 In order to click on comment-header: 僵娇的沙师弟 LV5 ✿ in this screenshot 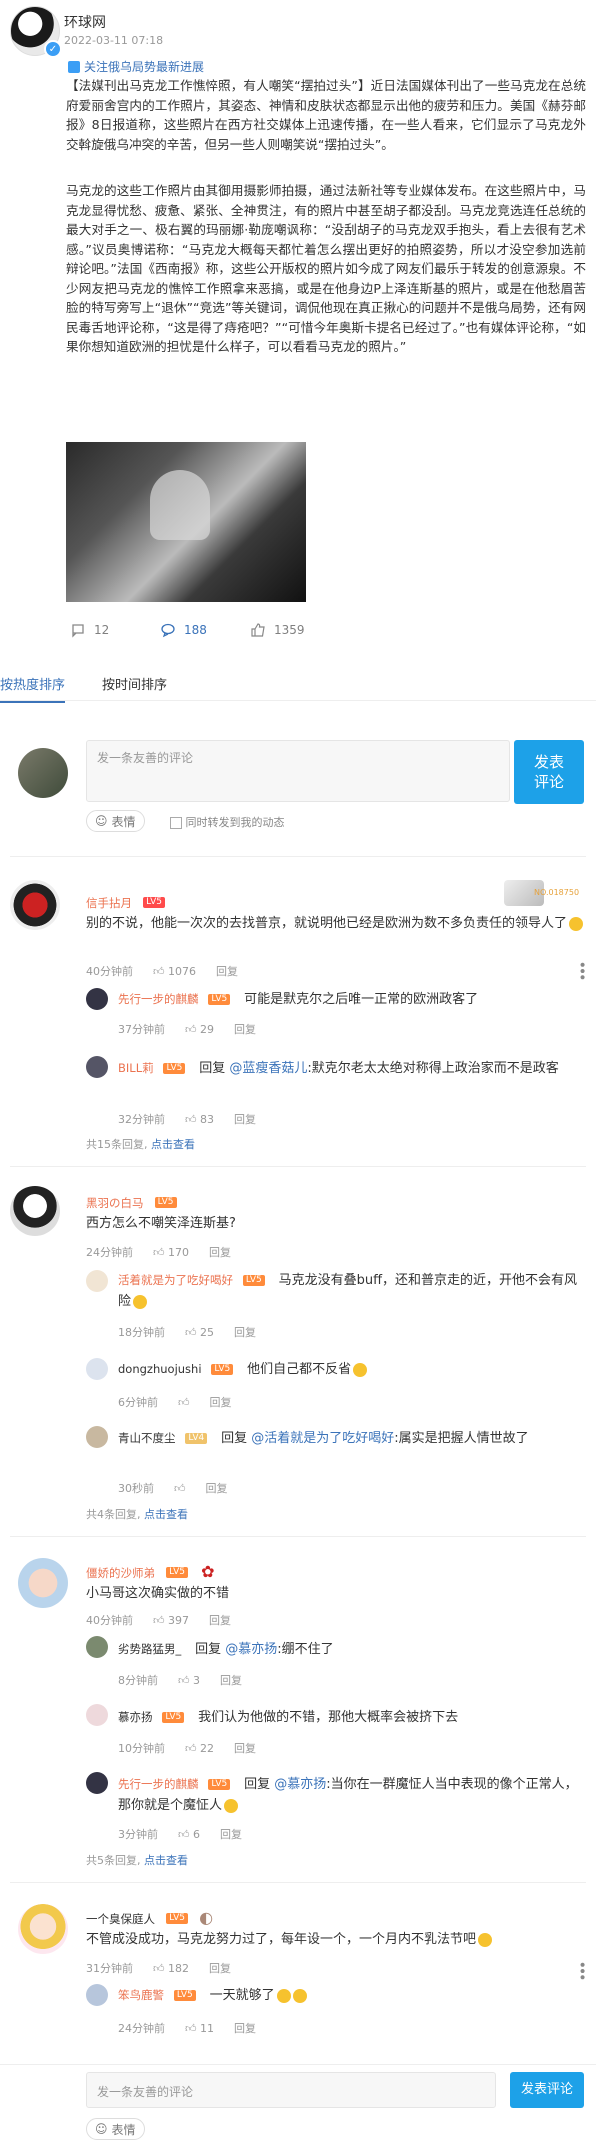, I will do `click(150, 1571)`.